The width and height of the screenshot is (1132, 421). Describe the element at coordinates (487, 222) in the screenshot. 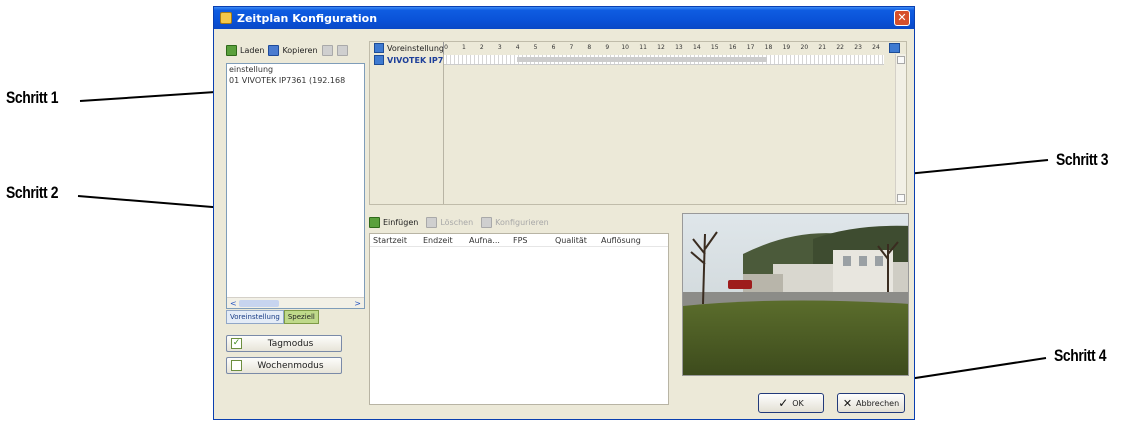

I see `configure-icon` at that location.